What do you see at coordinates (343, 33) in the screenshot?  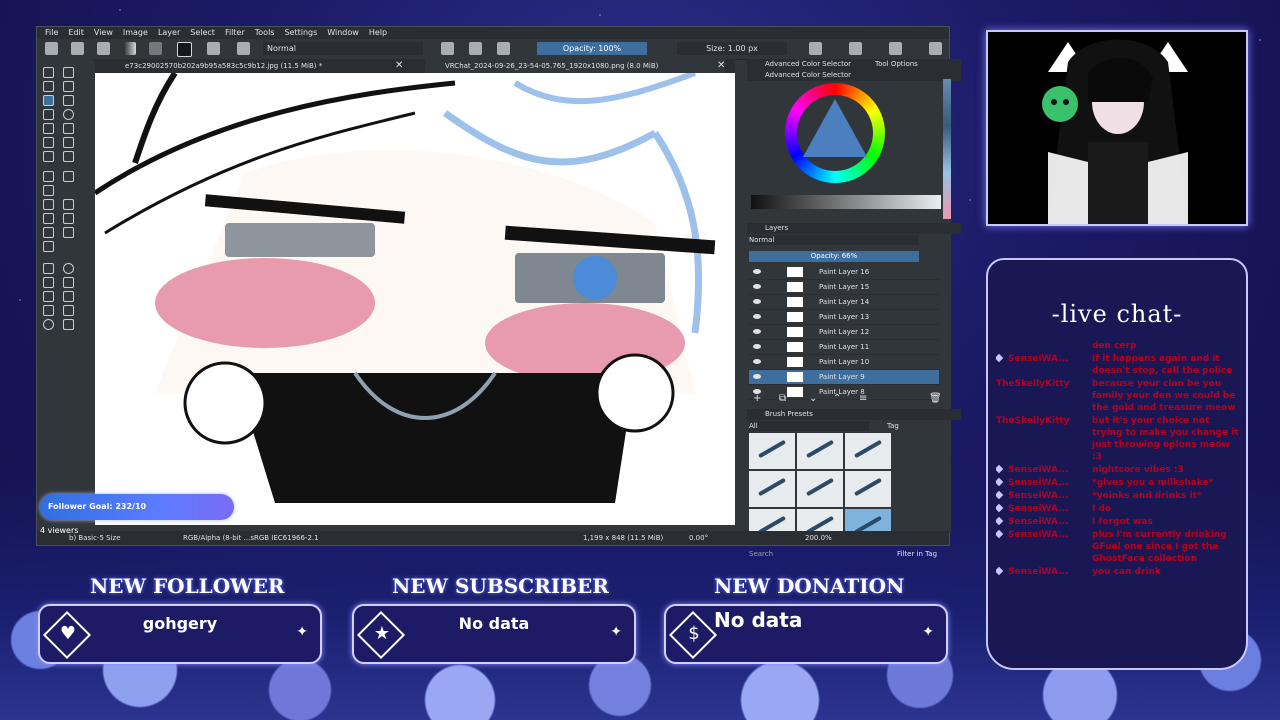 I see `menu-window: Window` at bounding box center [343, 33].